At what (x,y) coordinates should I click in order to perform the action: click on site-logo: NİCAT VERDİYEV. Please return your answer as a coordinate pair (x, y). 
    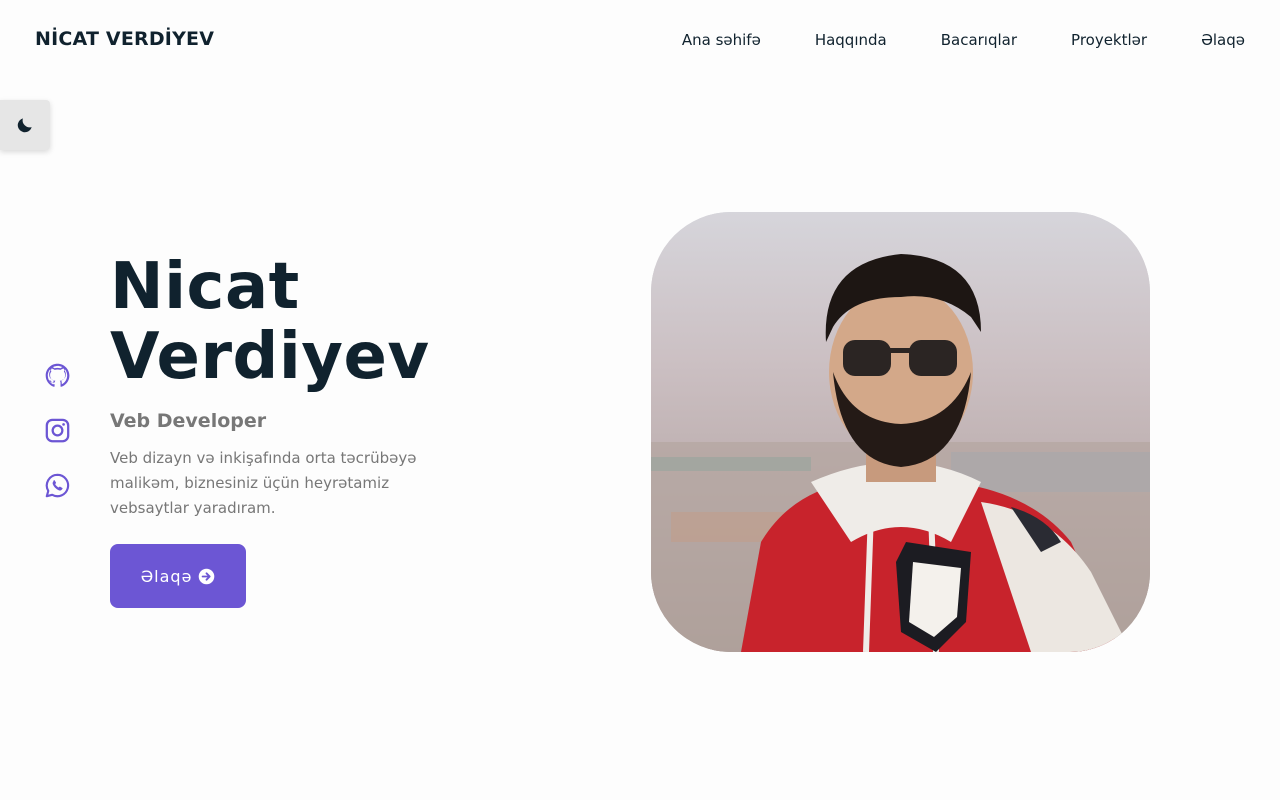
    Looking at the image, I should click on (124, 39).